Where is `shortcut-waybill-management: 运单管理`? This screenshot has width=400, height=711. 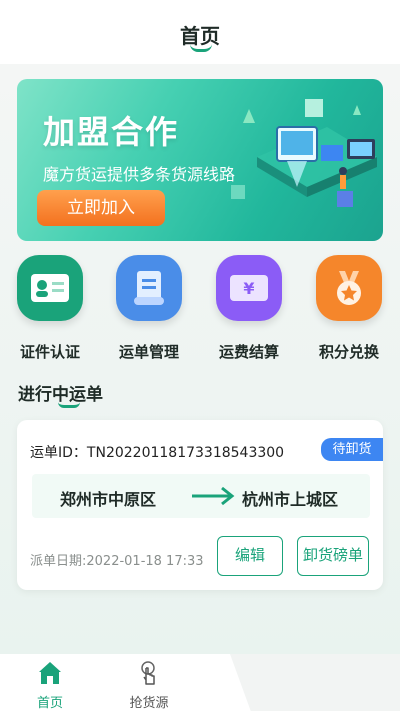 shortcut-waybill-management: 运单管理 is located at coordinates (149, 308).